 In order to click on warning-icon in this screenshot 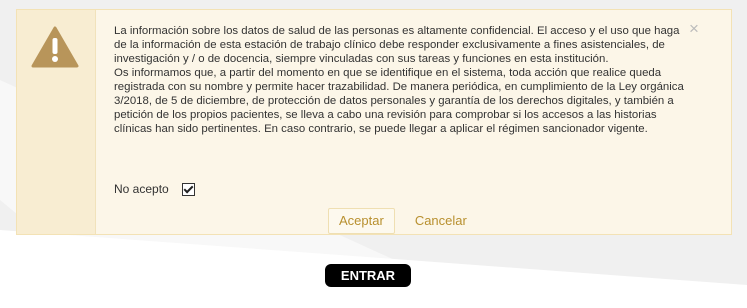, I will do `click(55, 47)`.